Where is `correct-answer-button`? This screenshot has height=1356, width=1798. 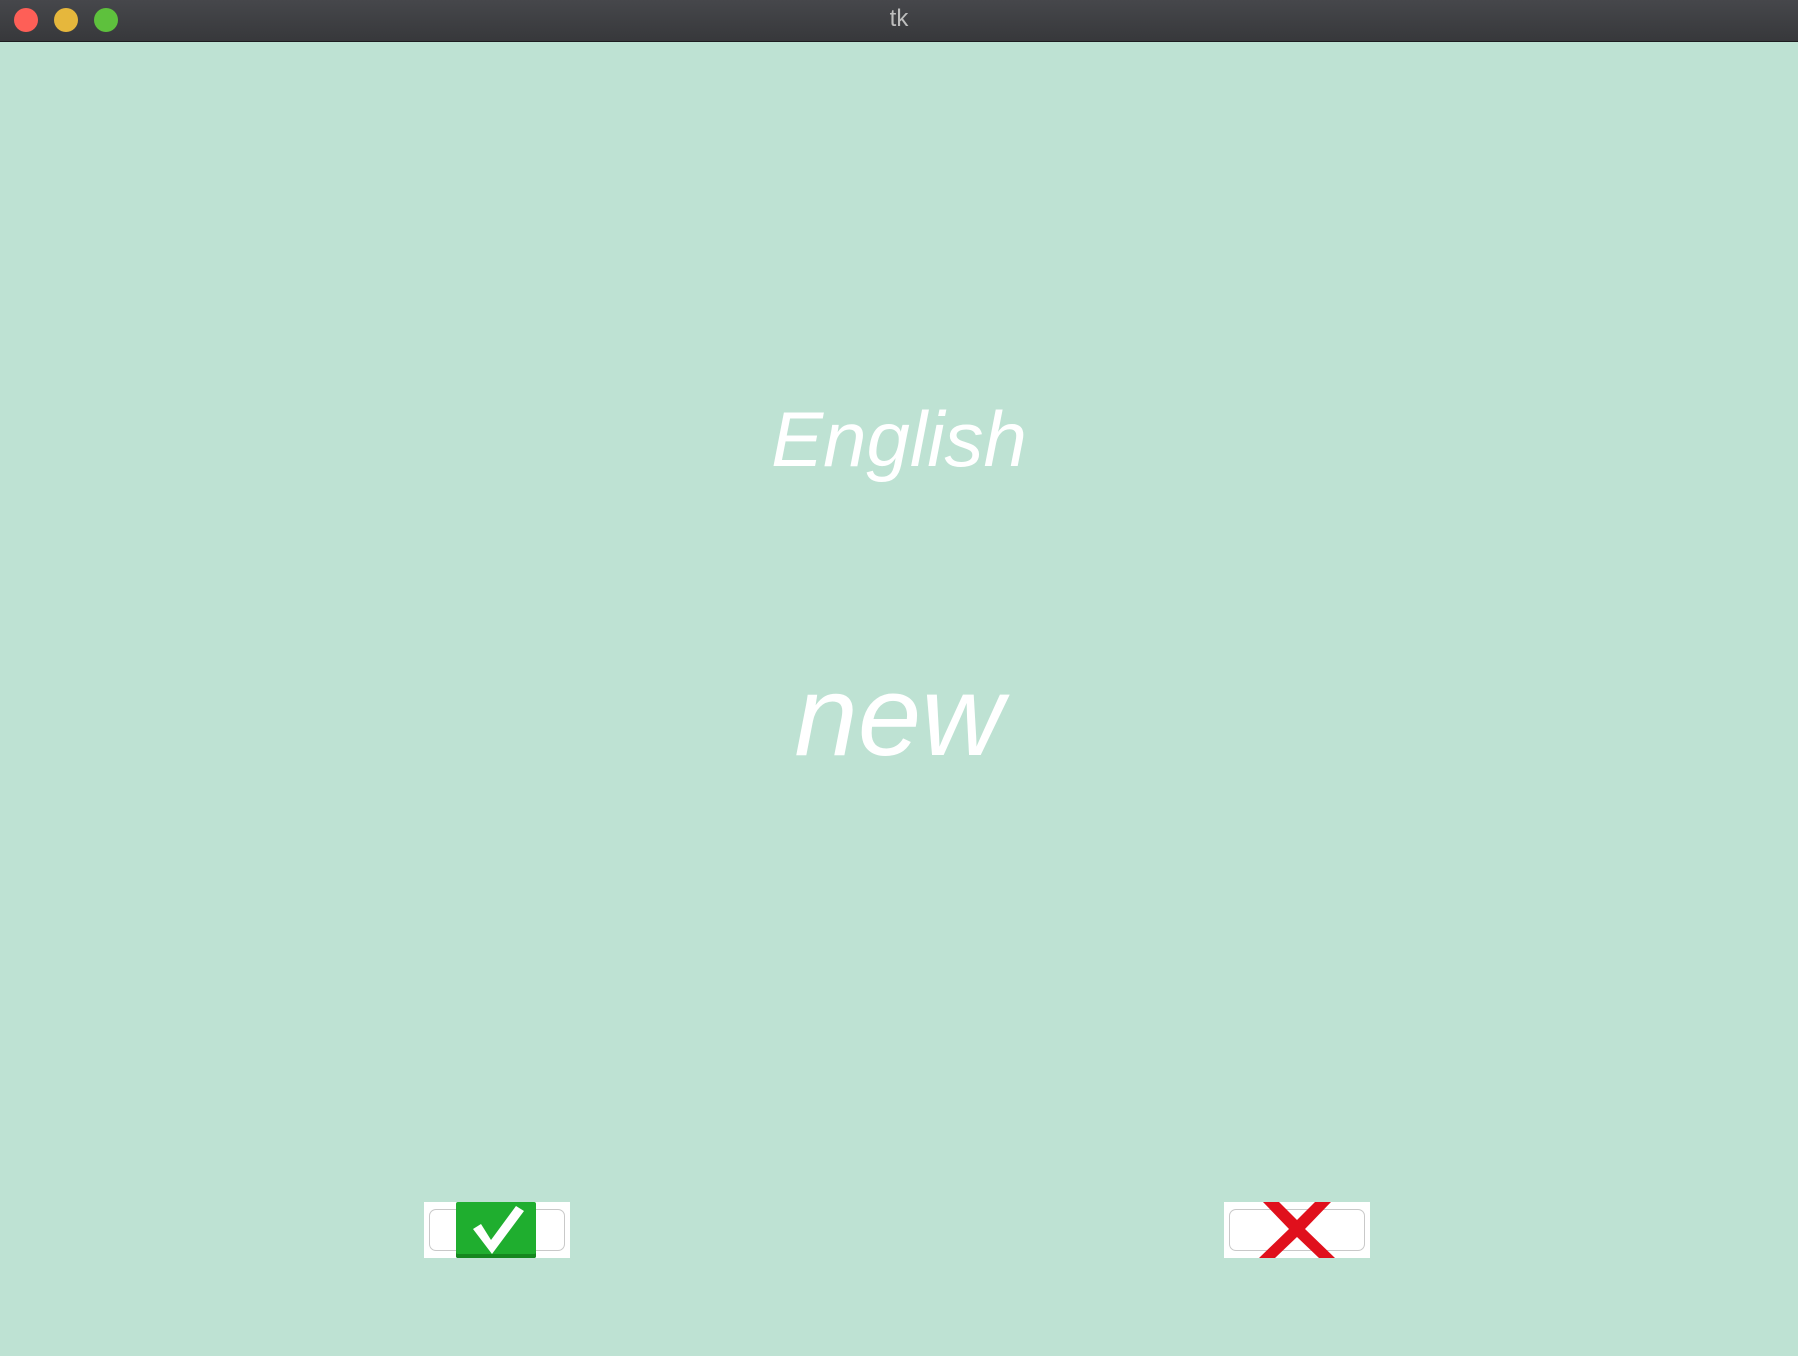
correct-answer-button is located at coordinates (497, 1230).